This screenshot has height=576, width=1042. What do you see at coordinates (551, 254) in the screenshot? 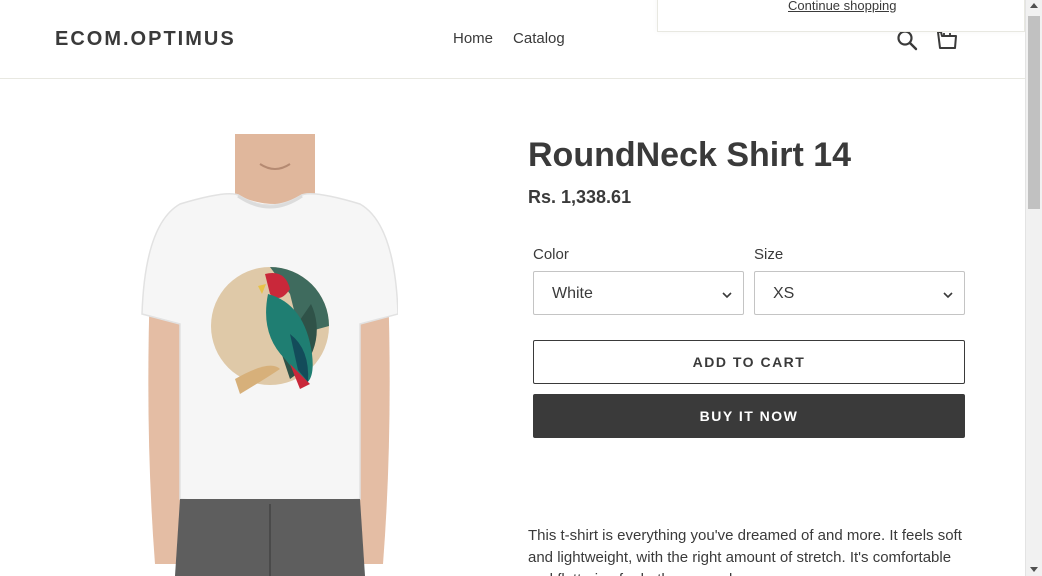
I see `color-label: Color` at bounding box center [551, 254].